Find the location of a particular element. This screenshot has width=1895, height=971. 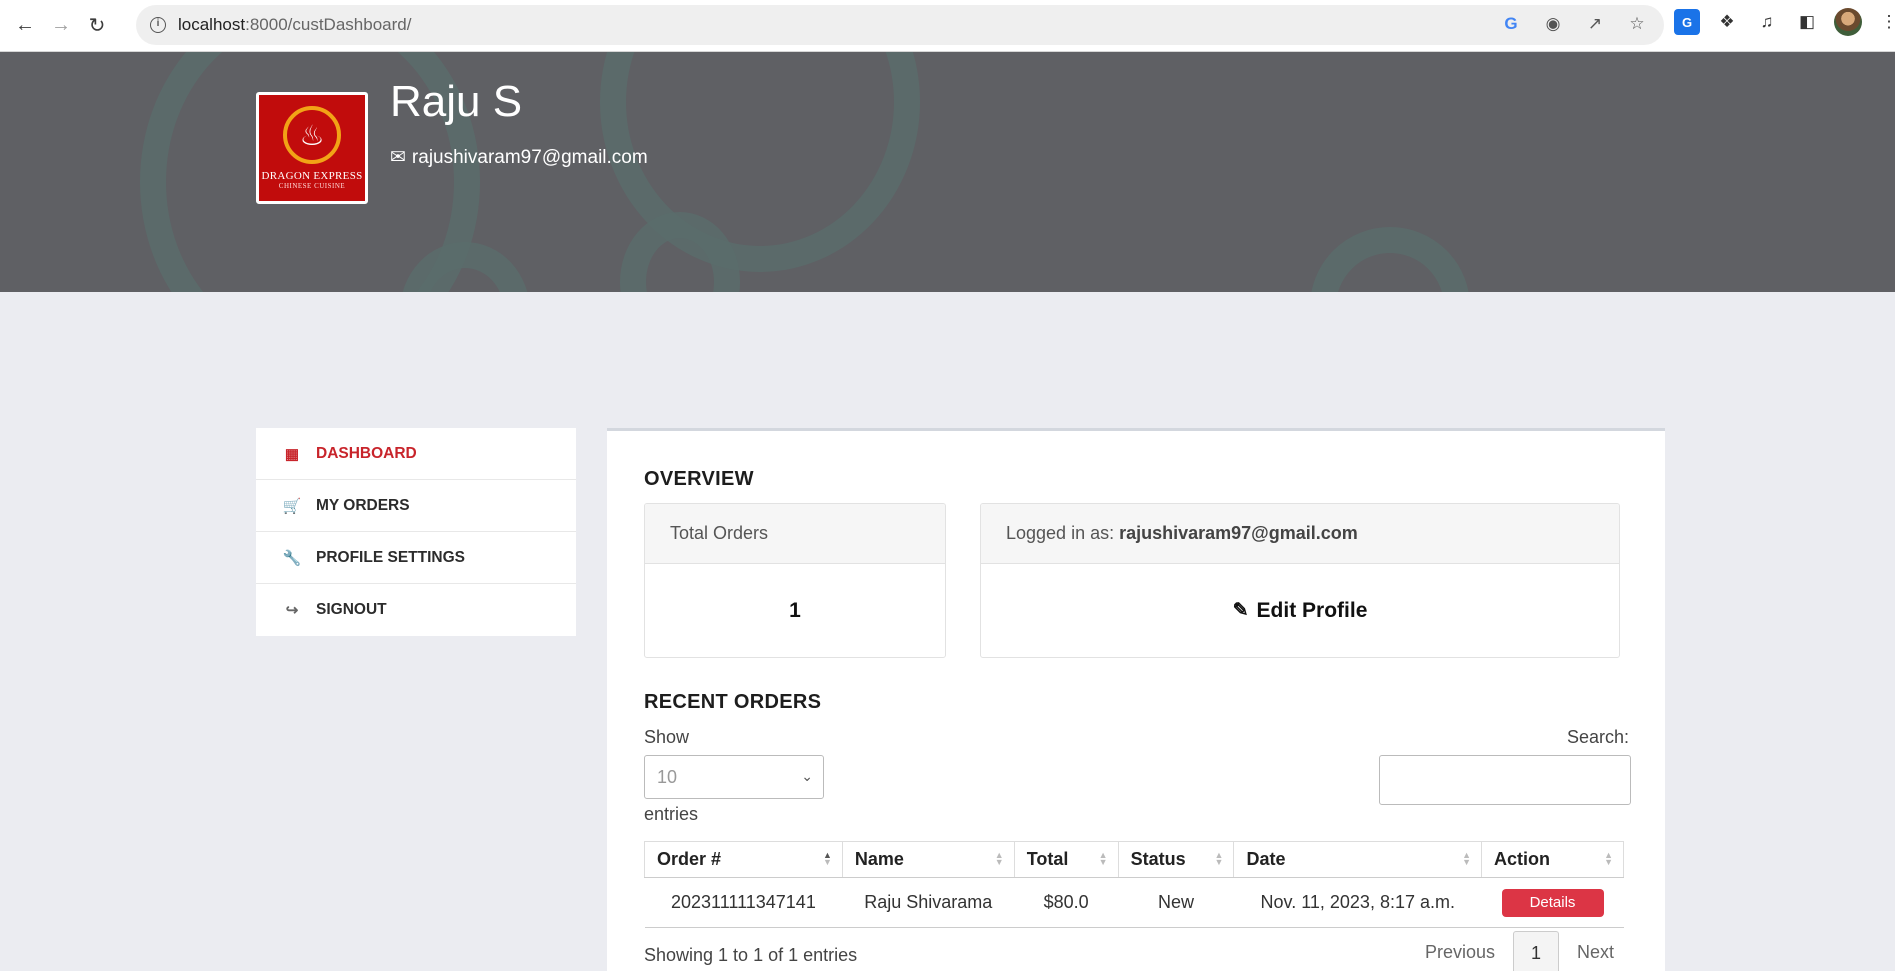

search-input is located at coordinates (1505, 780).